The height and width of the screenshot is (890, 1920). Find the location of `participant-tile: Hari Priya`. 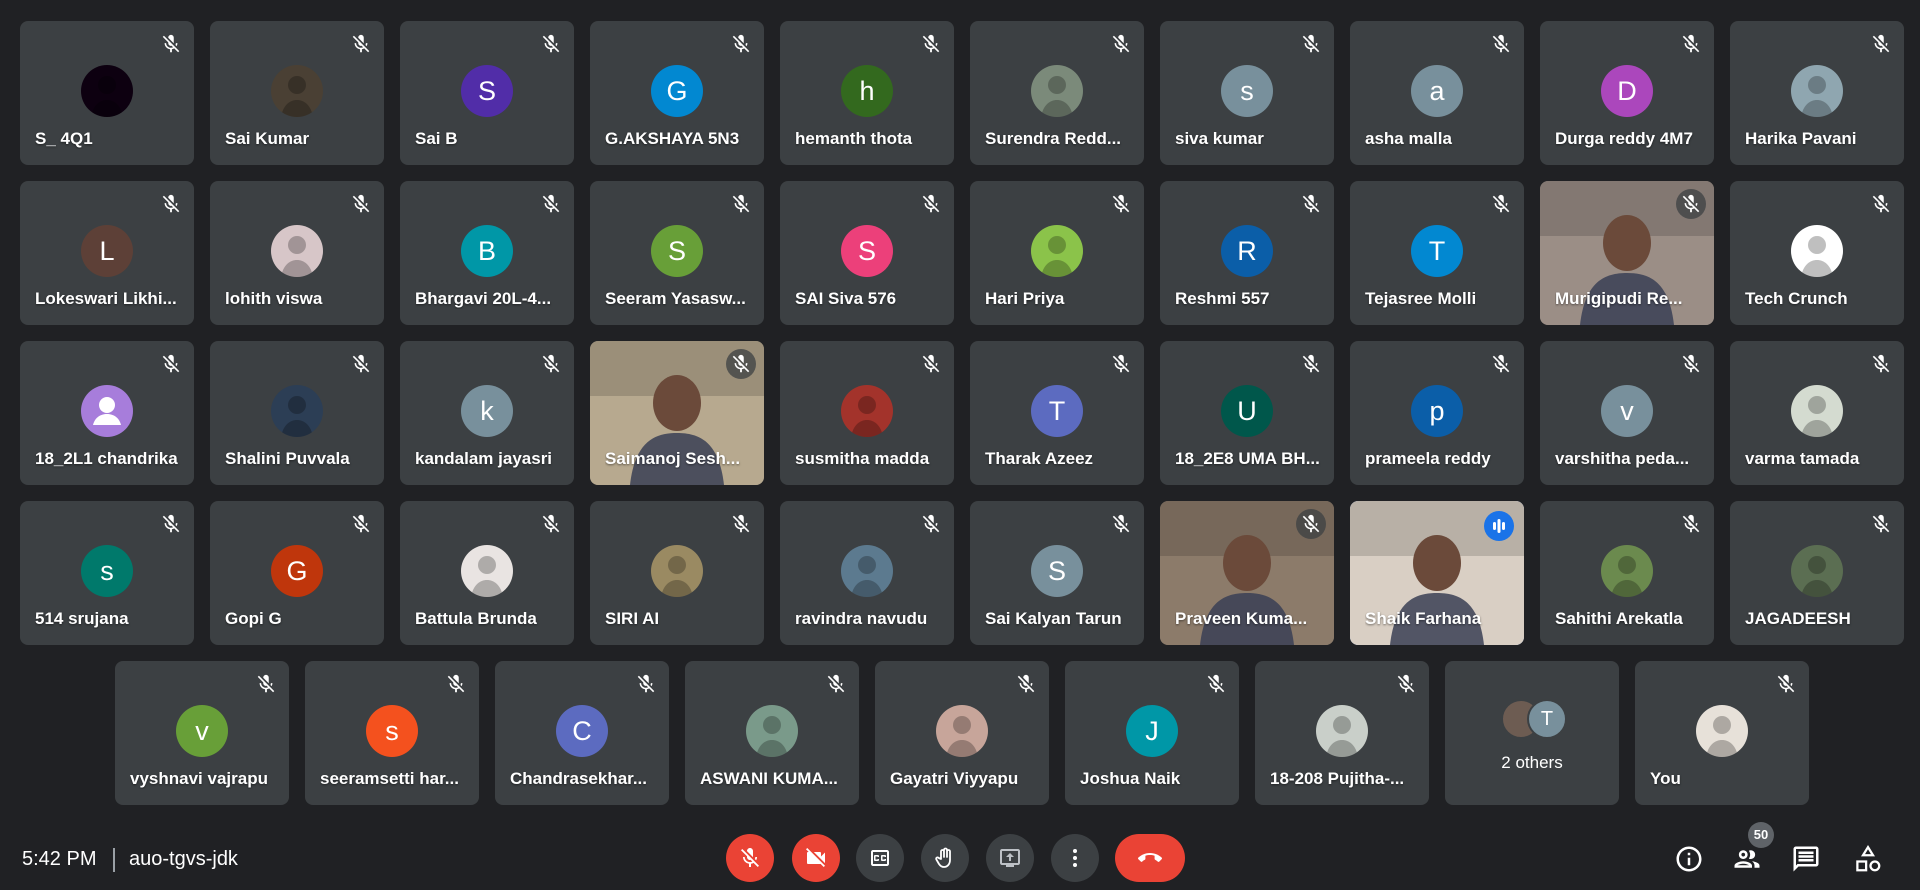

participant-tile: Hari Priya is located at coordinates (1057, 253).